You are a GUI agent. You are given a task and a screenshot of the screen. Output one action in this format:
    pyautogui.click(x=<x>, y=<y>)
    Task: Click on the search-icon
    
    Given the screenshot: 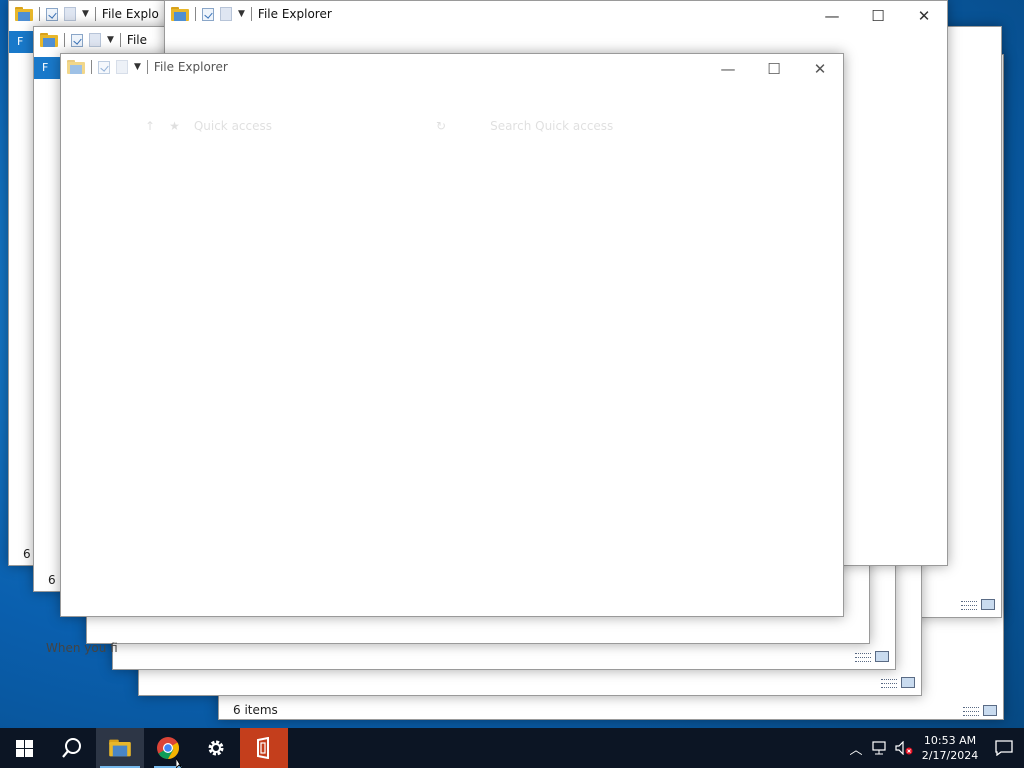 What is the action you would take?
    pyautogui.click(x=71, y=748)
    